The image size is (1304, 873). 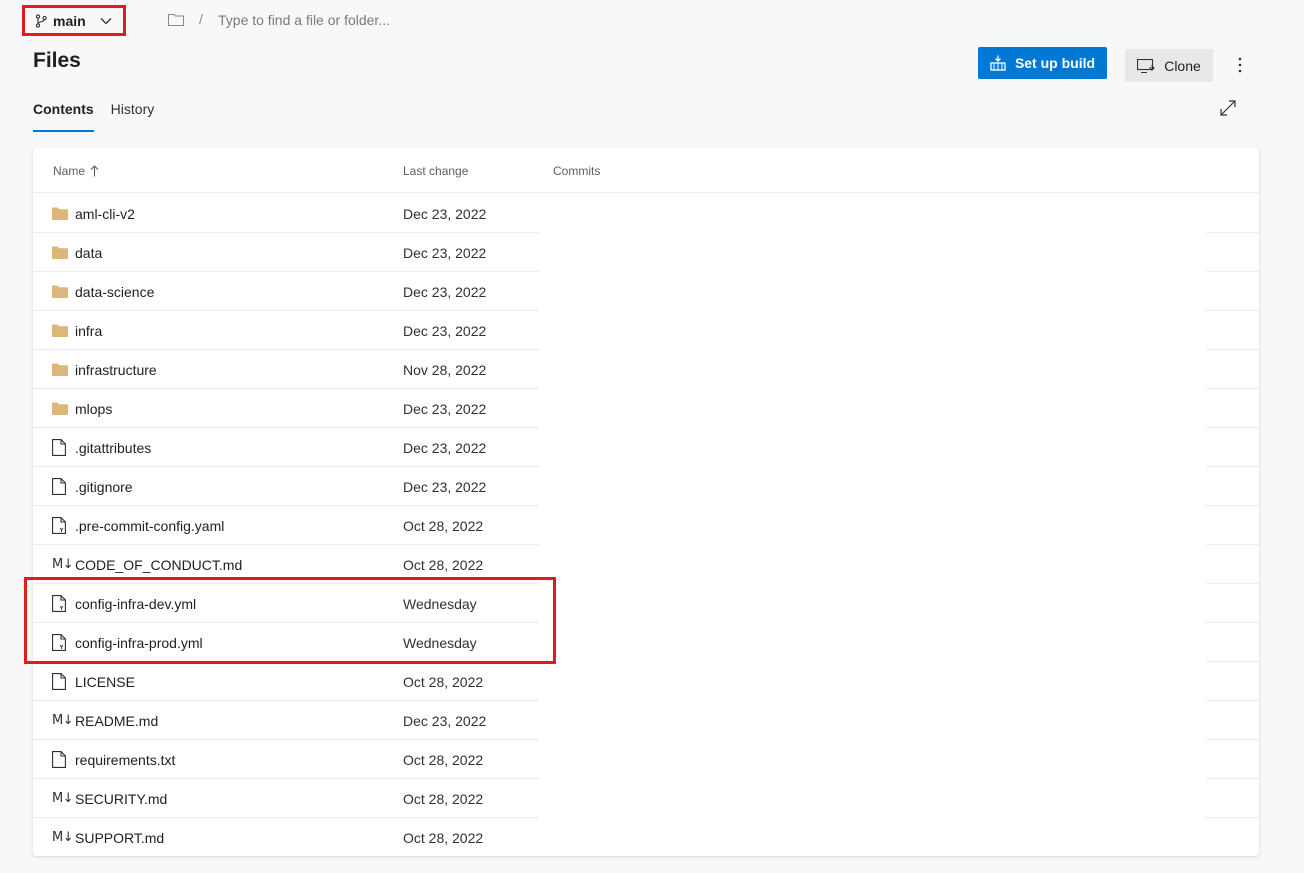 I want to click on file-name-link: .gitattributes, so click(x=113, y=448).